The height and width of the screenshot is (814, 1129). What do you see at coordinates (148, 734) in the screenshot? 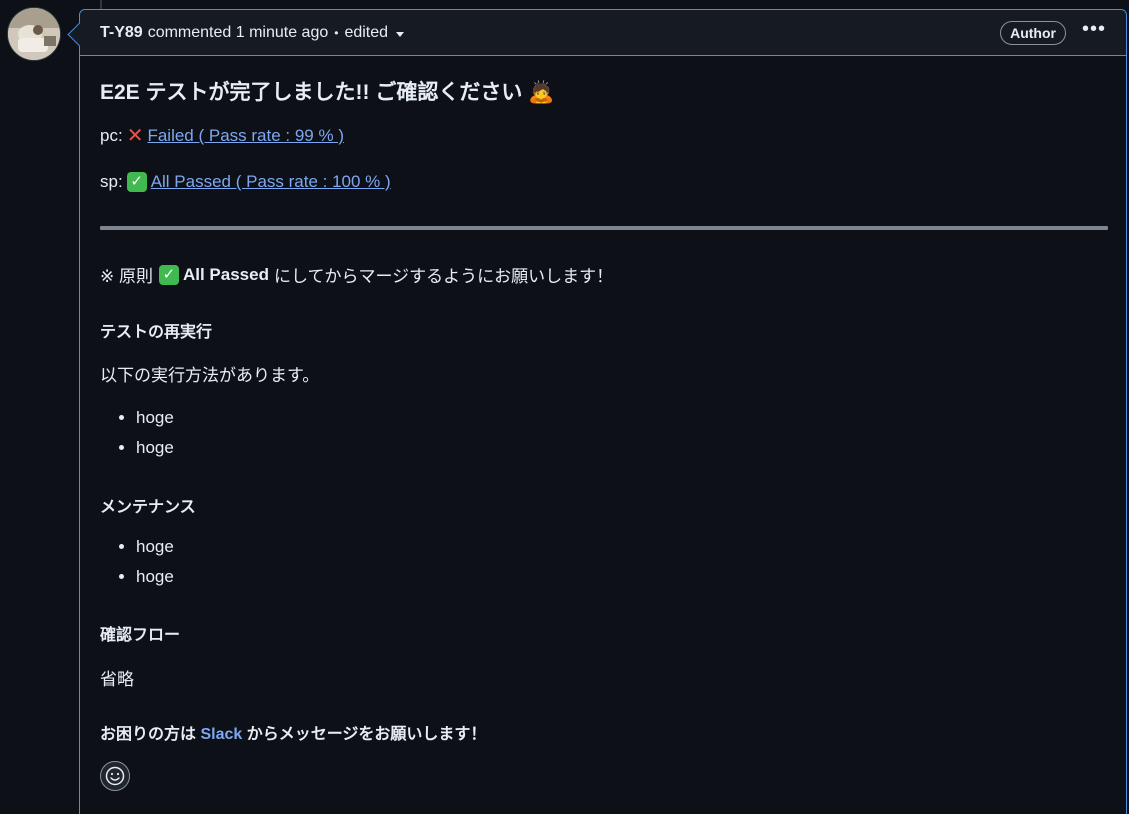
I see `footer-prefix: お困りの方は` at bounding box center [148, 734].